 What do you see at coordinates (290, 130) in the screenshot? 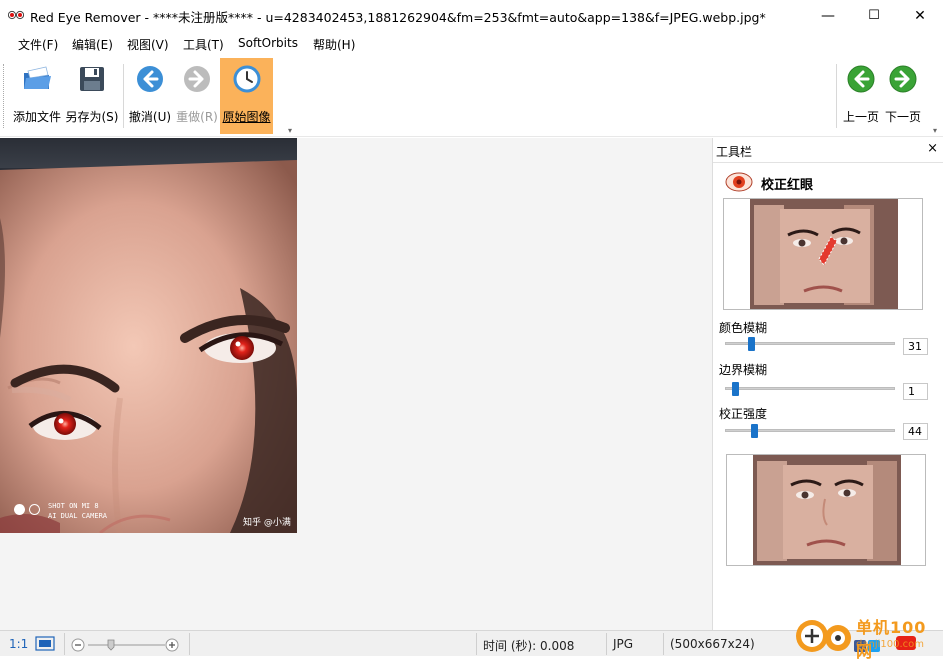
I see `toolbar-overflow-icon: ▾` at bounding box center [290, 130].